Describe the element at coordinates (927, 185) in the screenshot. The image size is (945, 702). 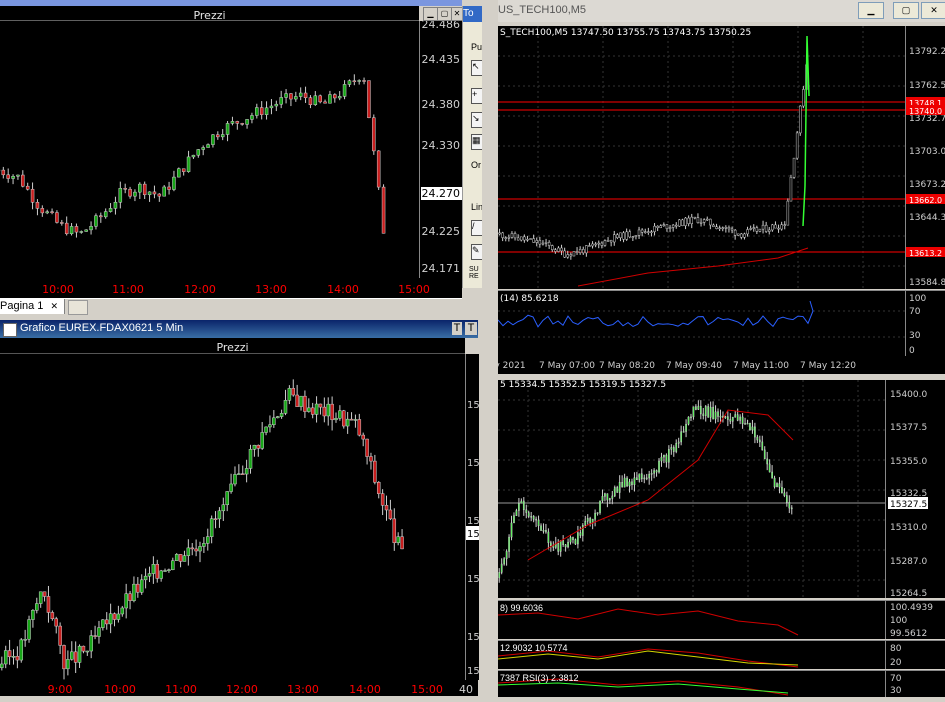
I see `price-tick: 13673.2` at that location.